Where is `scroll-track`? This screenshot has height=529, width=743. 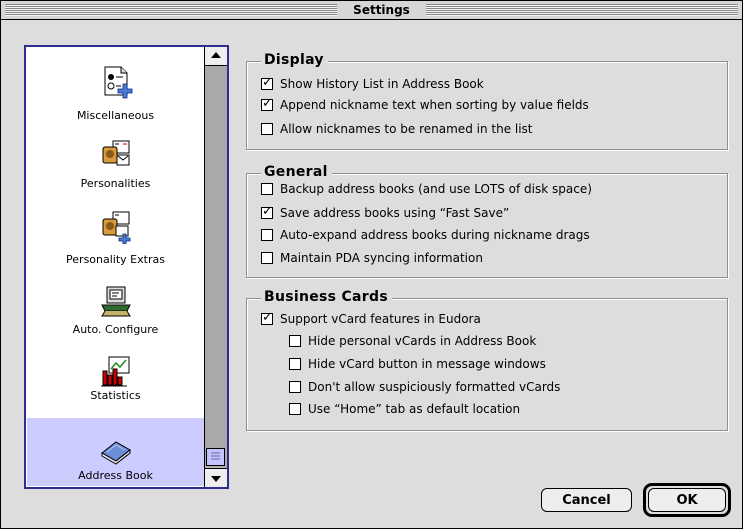 scroll-track is located at coordinates (216, 266).